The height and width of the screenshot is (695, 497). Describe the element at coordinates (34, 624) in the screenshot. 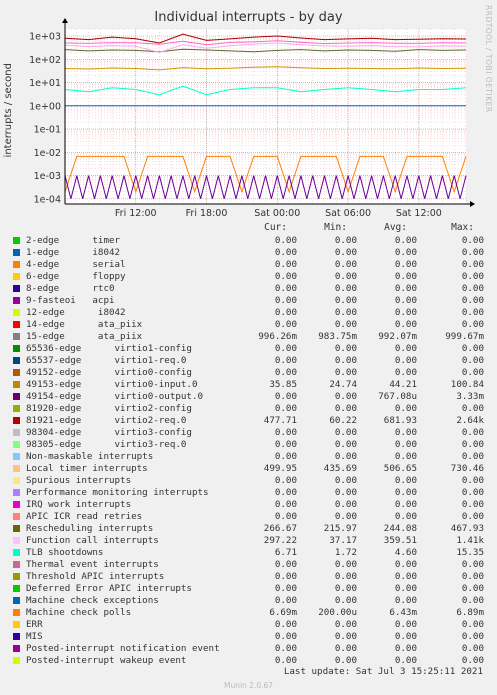

I see `legend-label: ERR` at that location.